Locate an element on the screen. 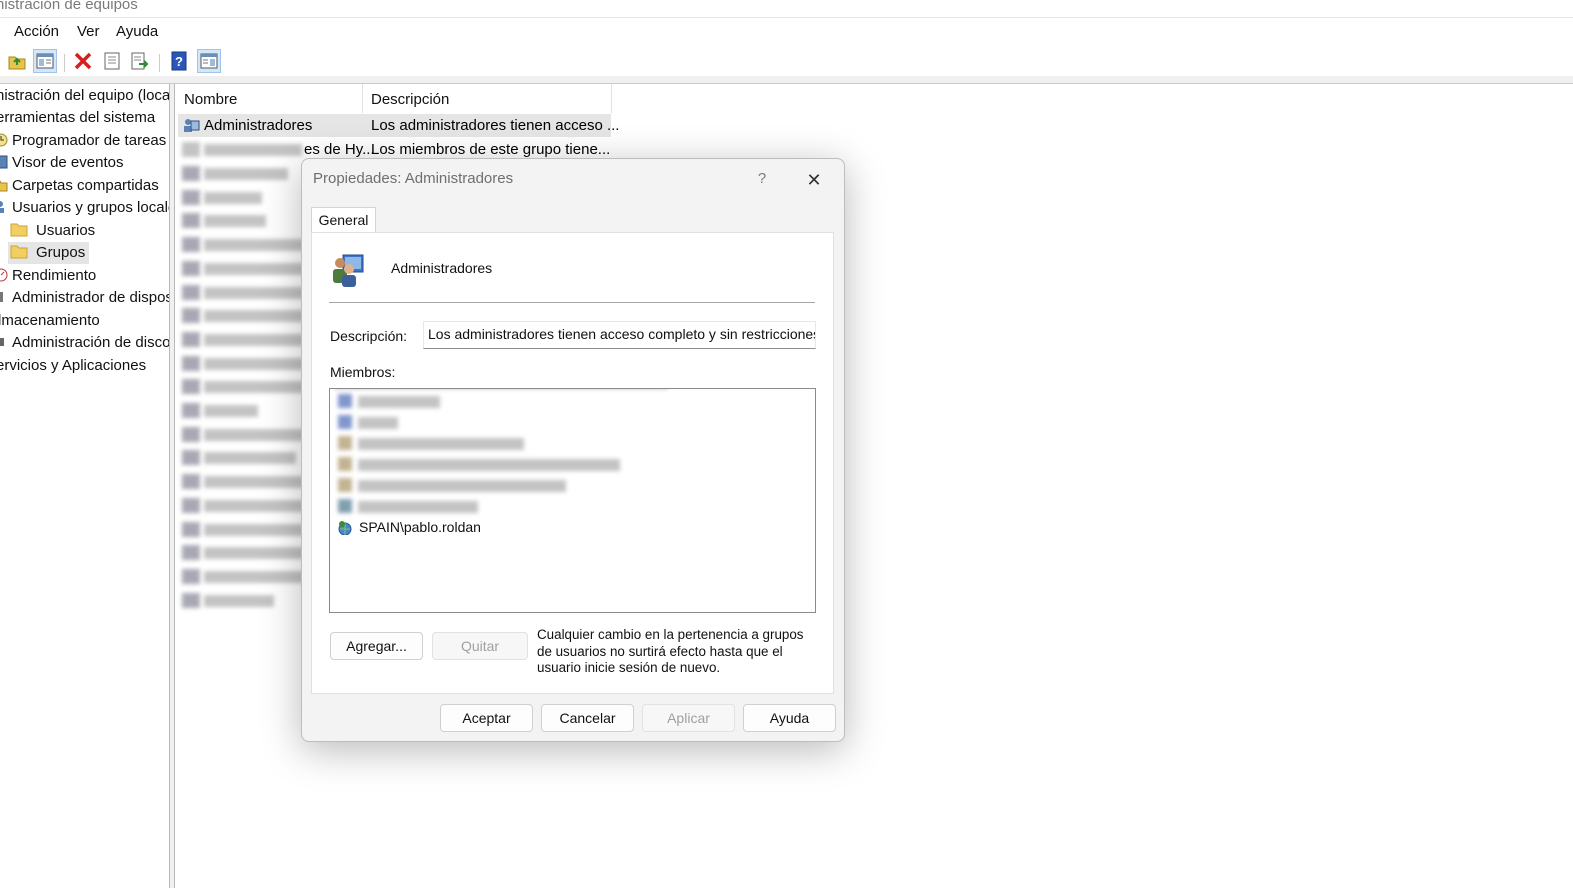  tree-item-local-users-groups: Usuarios y grupos locale is located at coordinates (84, 208).